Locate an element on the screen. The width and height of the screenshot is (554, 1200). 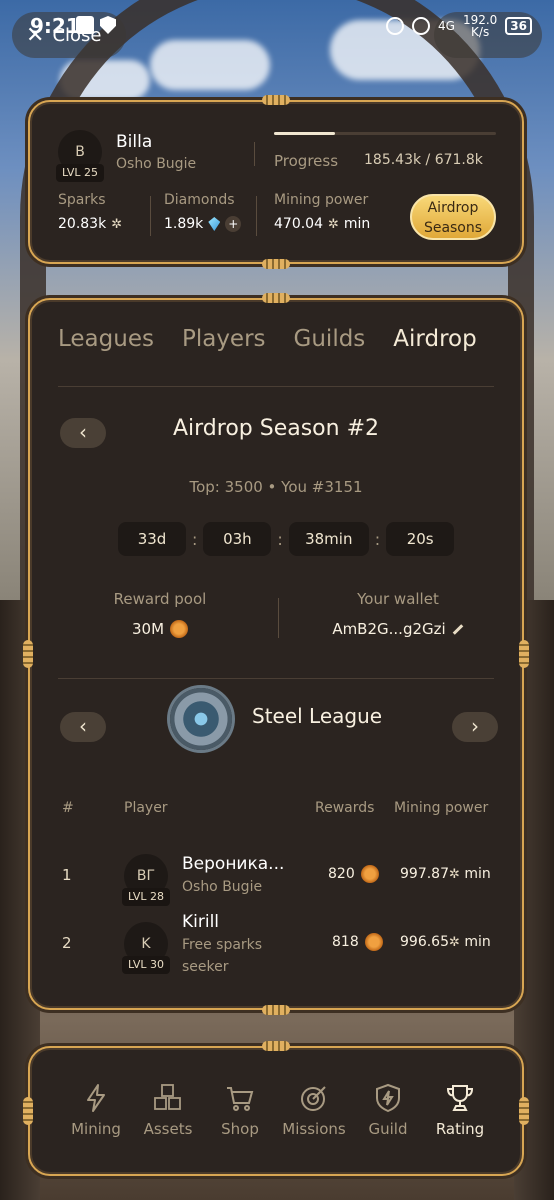
column-header-rank: # is located at coordinates (68, 808).